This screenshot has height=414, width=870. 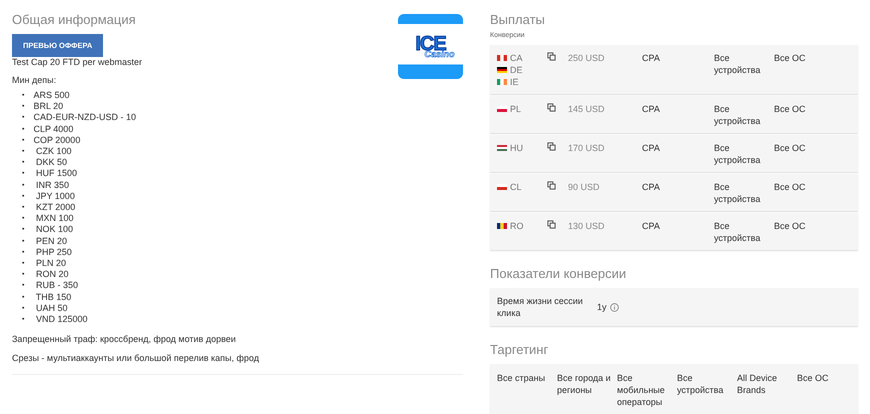 What do you see at coordinates (55, 208) in the screenshot?
I see `deposit-item: KZT 2000` at bounding box center [55, 208].